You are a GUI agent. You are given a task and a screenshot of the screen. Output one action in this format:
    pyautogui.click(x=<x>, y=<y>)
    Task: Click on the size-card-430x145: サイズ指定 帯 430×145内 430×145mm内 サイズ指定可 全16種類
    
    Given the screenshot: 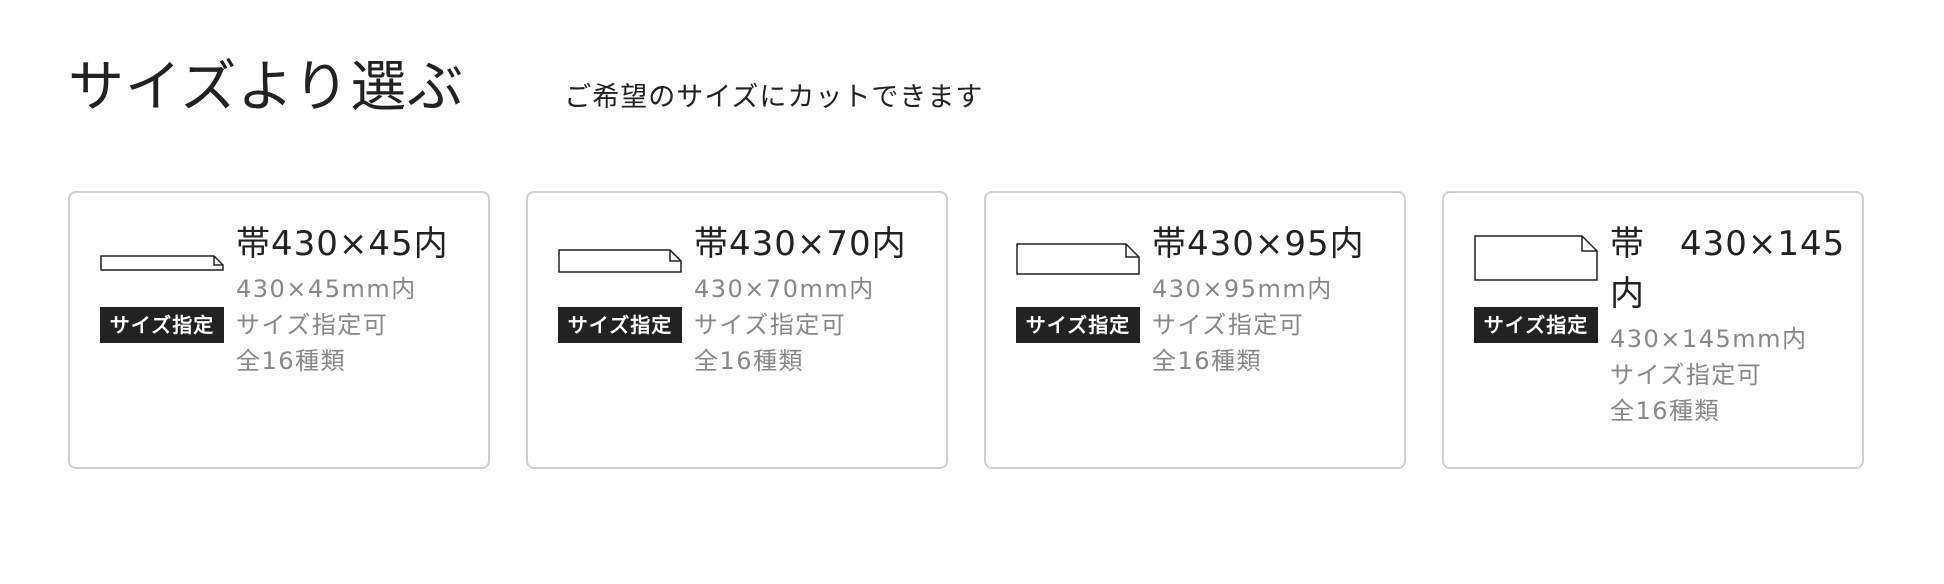 What is the action you would take?
    pyautogui.click(x=1653, y=330)
    